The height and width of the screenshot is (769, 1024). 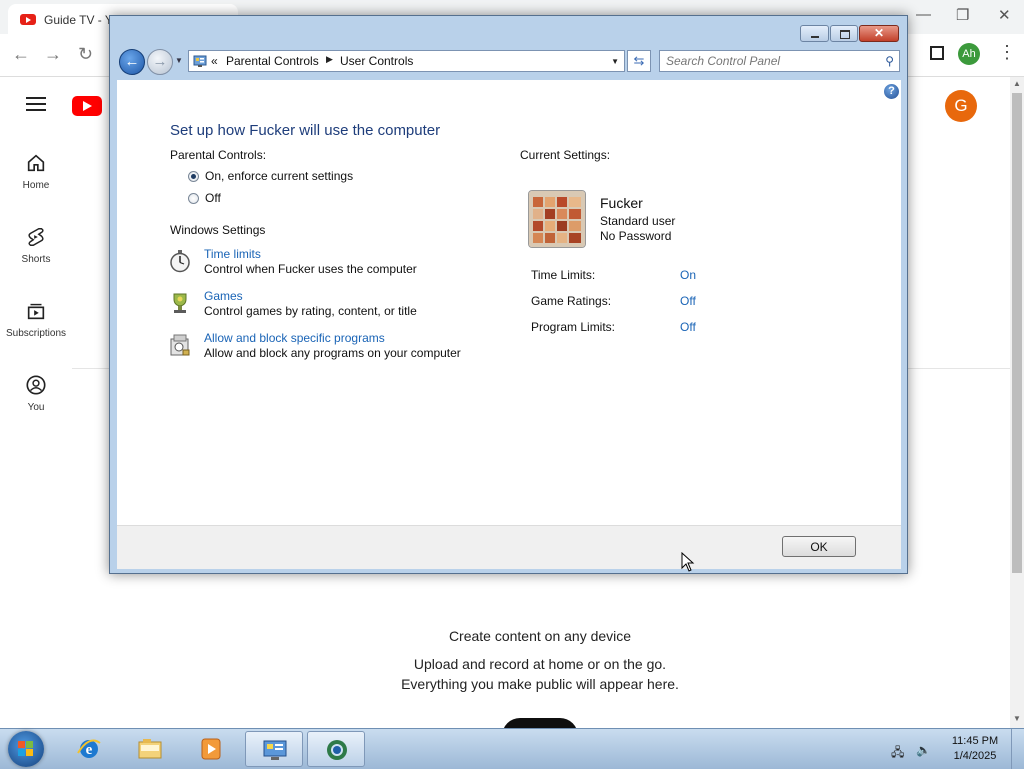 I want to click on scroll-up-icon: ▲, so click(x=1017, y=83).